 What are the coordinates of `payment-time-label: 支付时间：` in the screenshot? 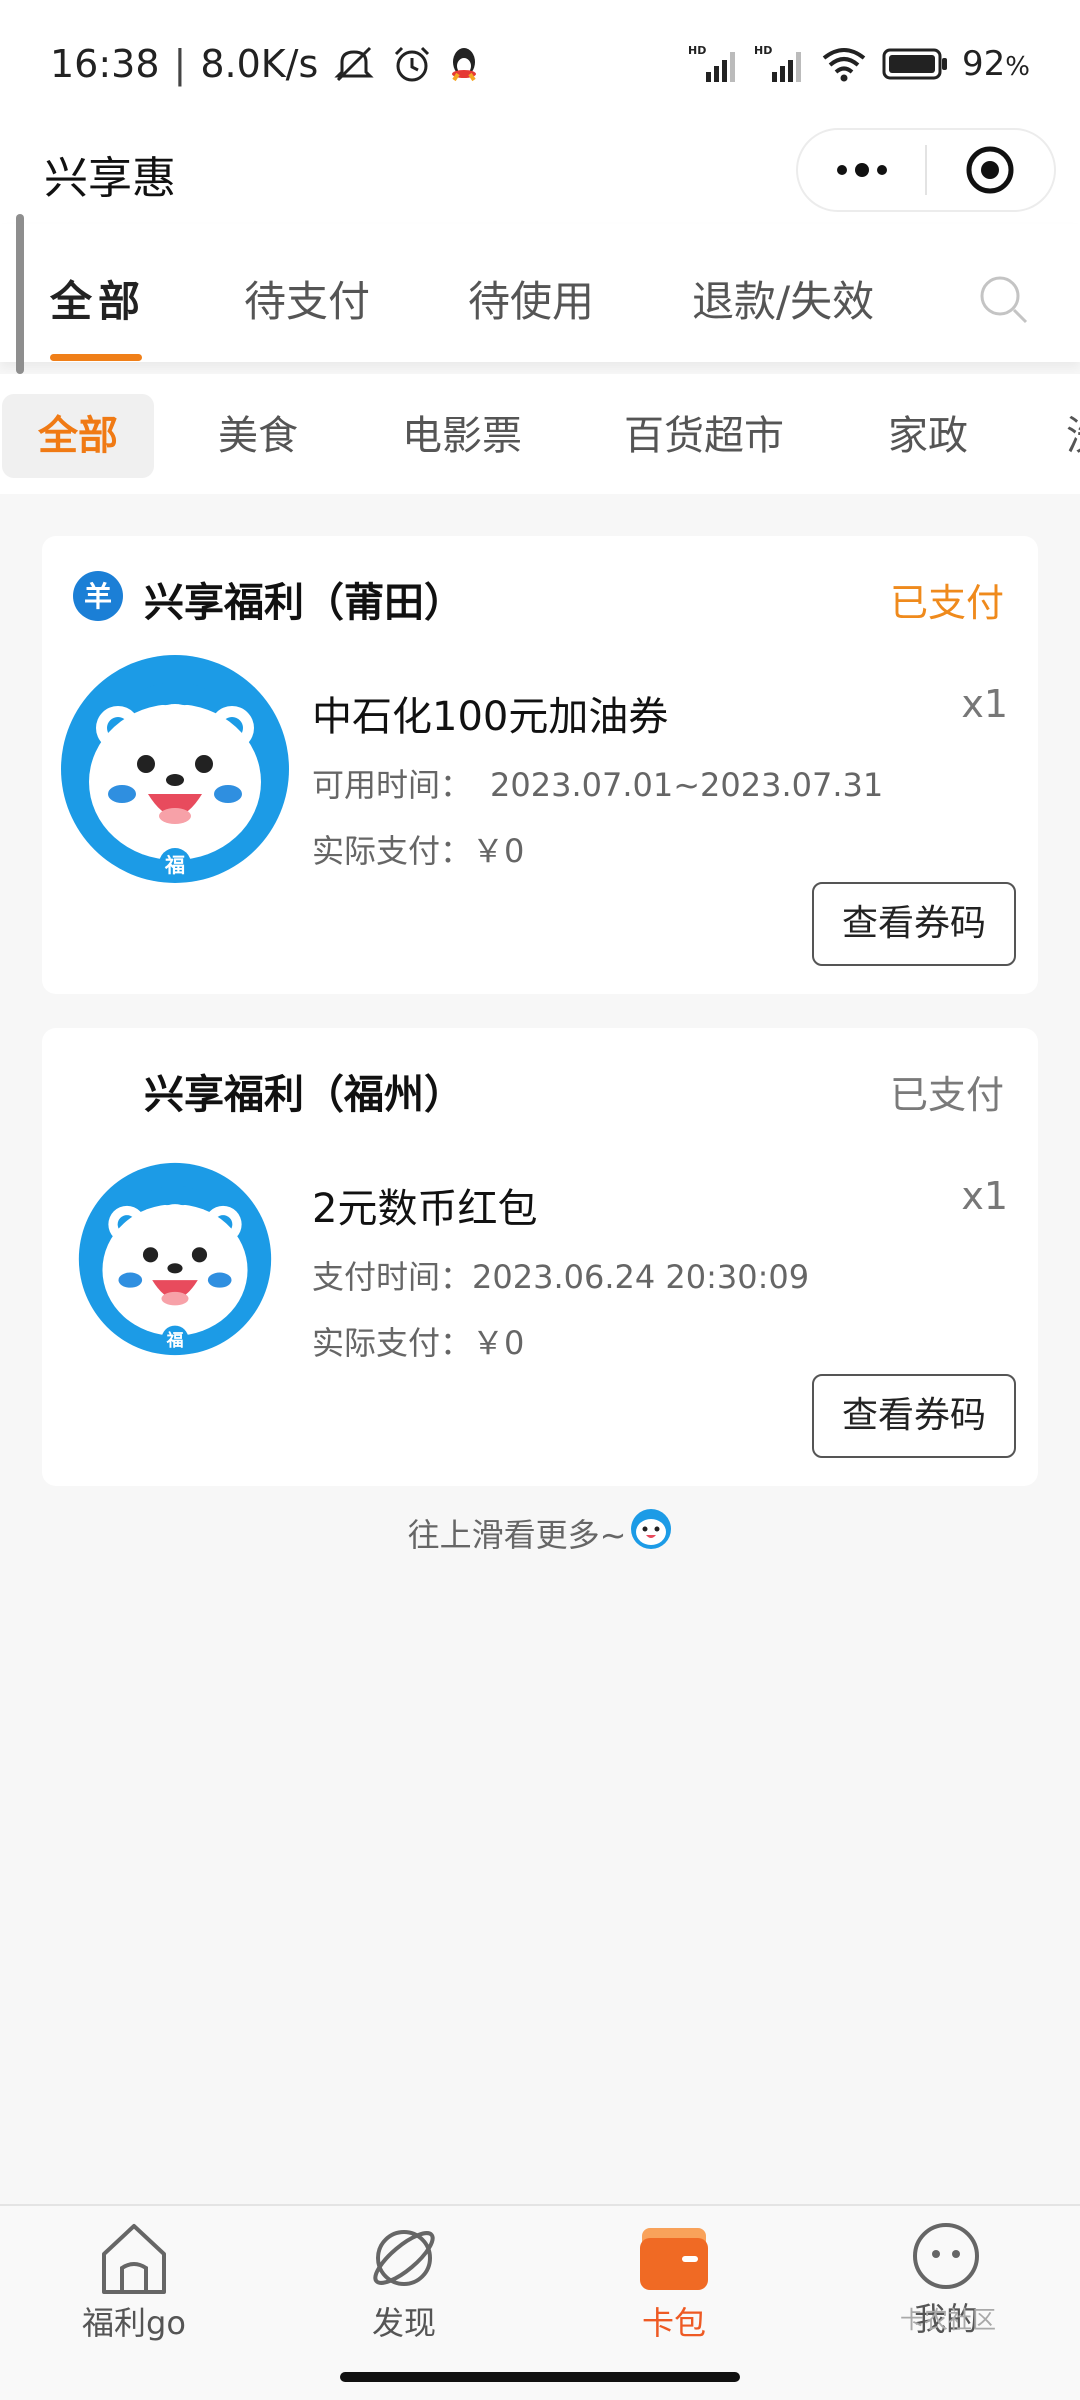 It's located at (392, 1277).